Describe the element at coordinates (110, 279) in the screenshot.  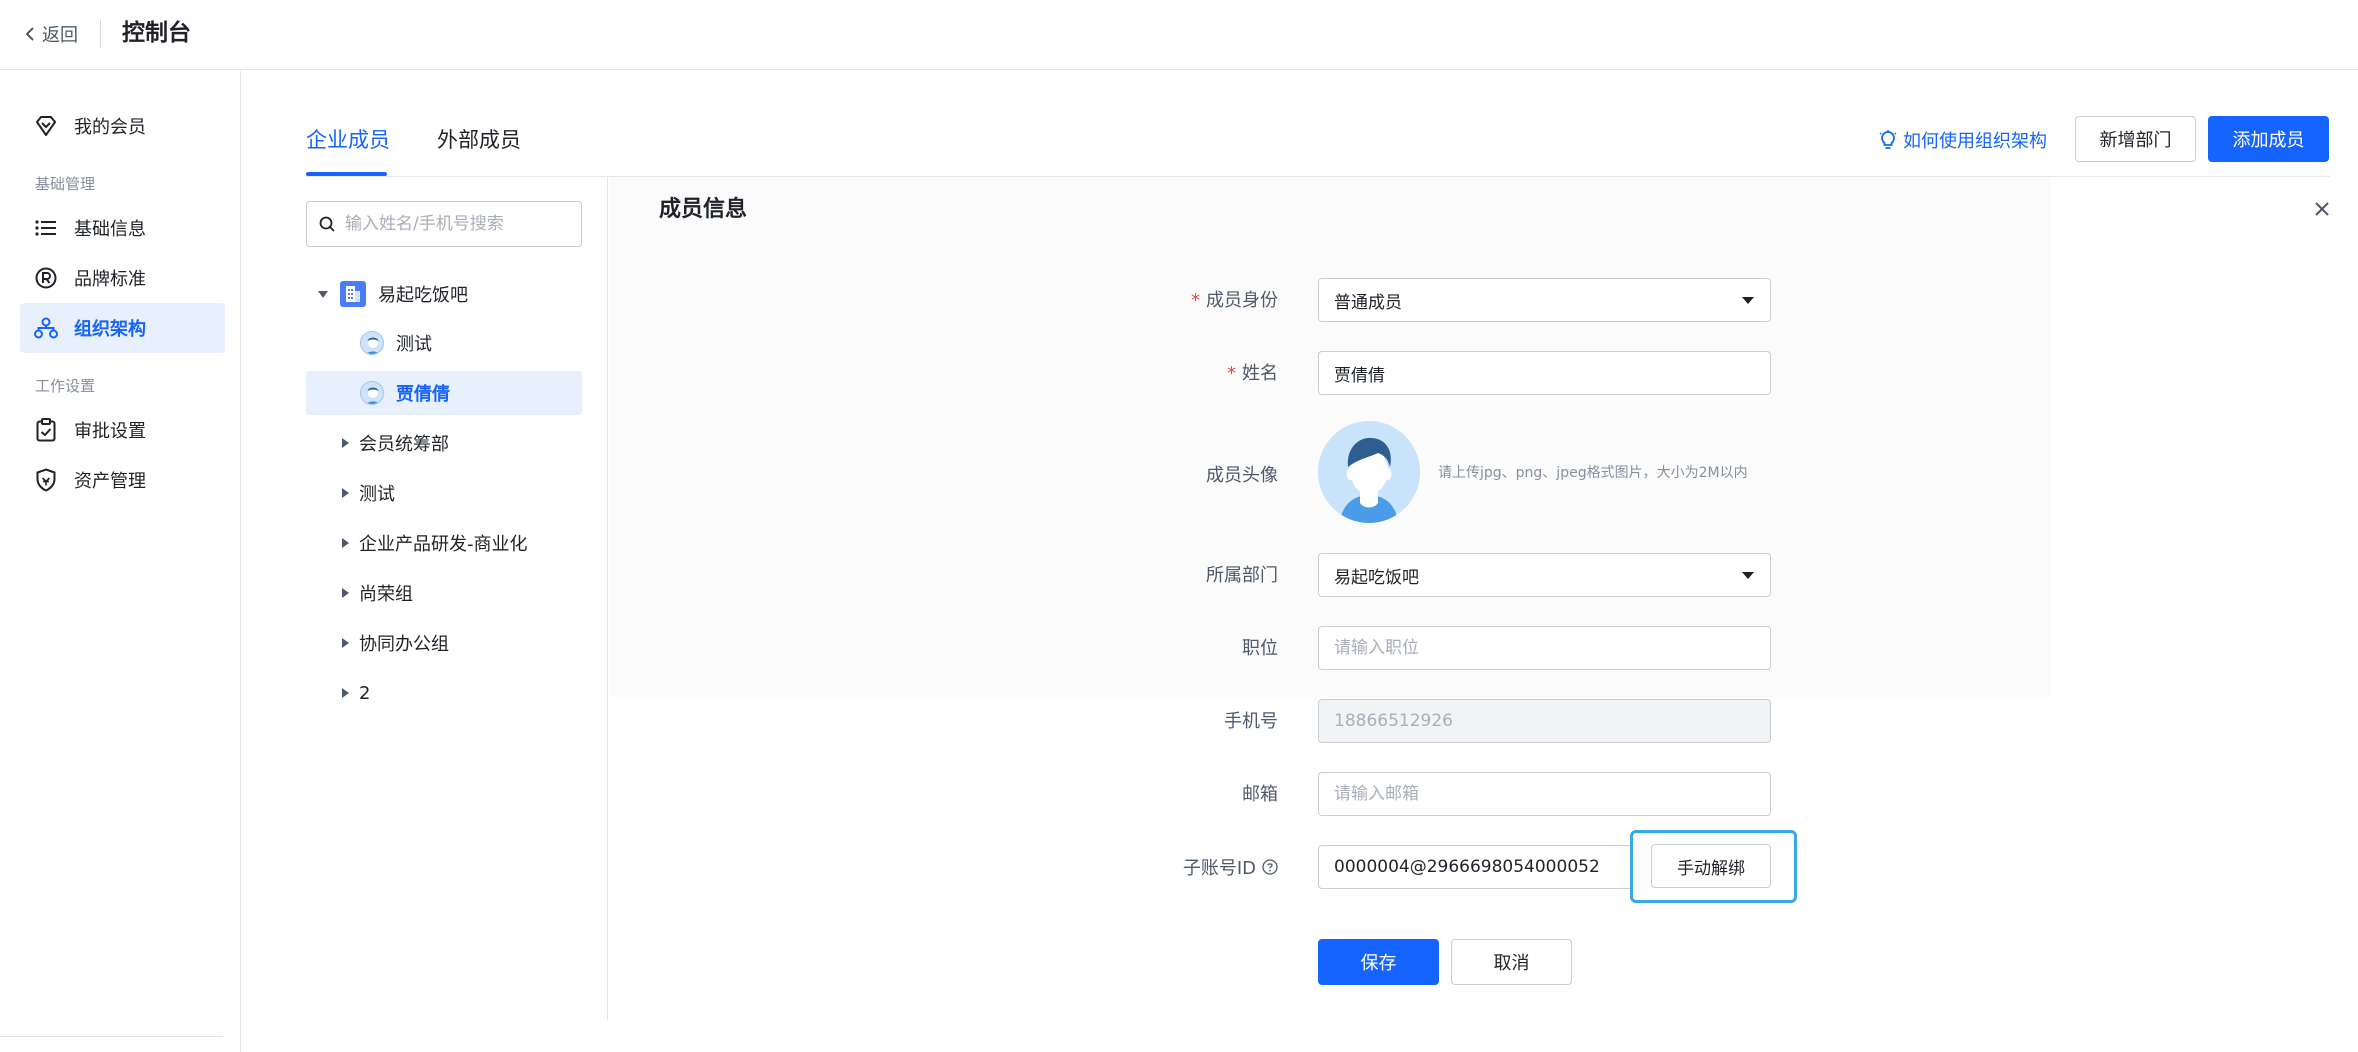
I see `sidebar-item-label: 品牌标准` at that location.